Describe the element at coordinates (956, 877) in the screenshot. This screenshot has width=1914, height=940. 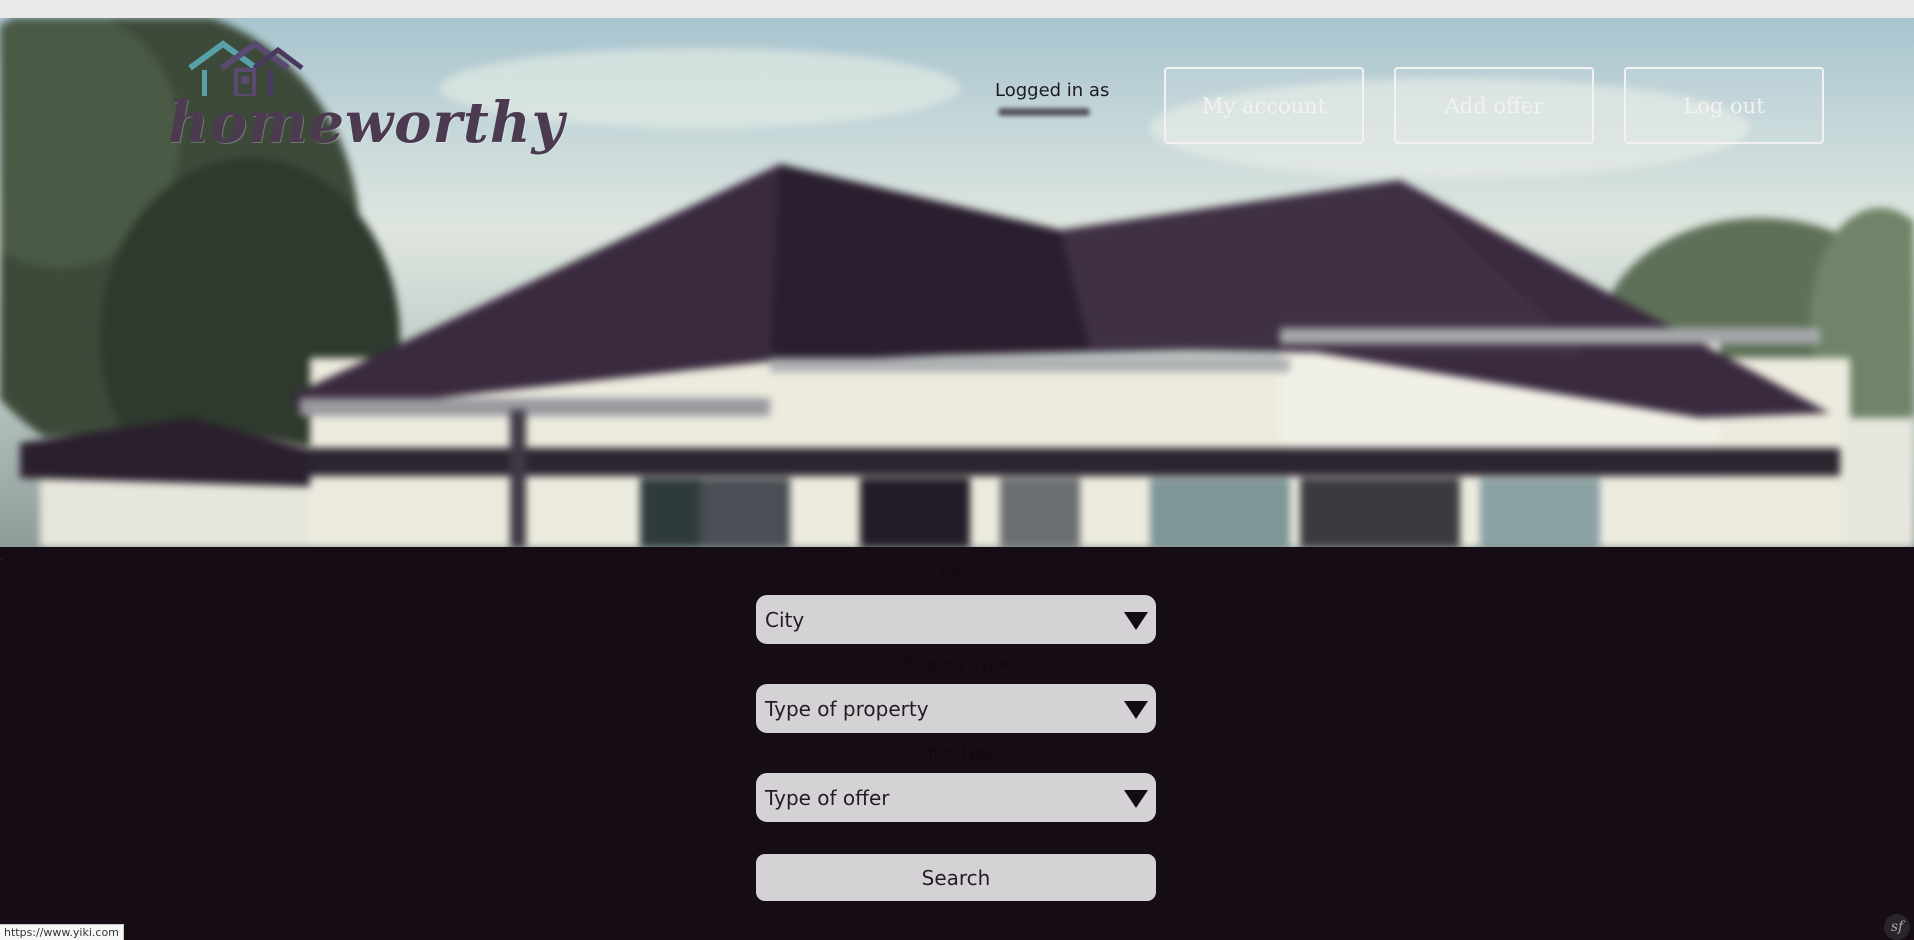
I see `search-button: Search` at that location.